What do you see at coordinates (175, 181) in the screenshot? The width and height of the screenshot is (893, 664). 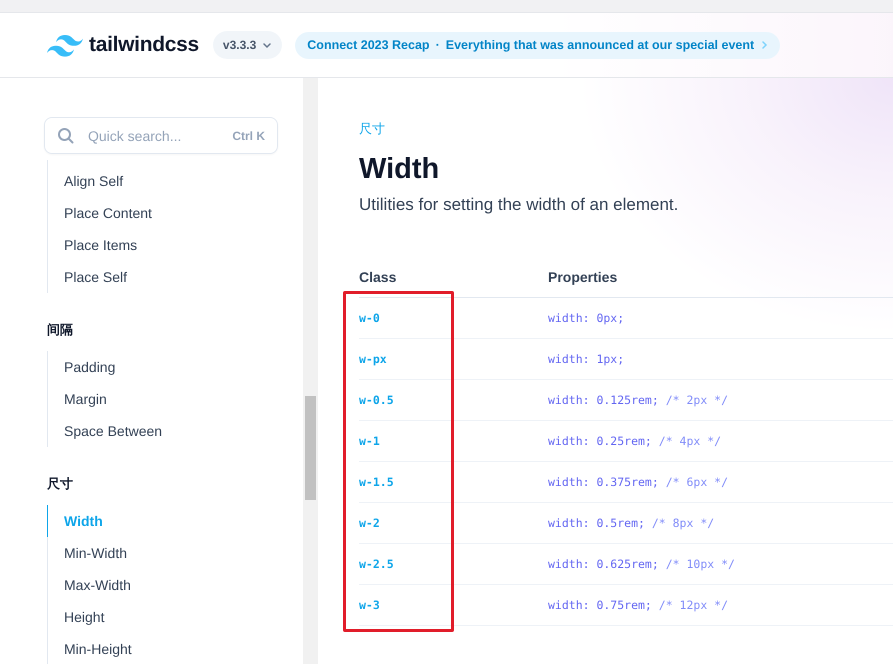 I see `sidebar-item: Align Self` at bounding box center [175, 181].